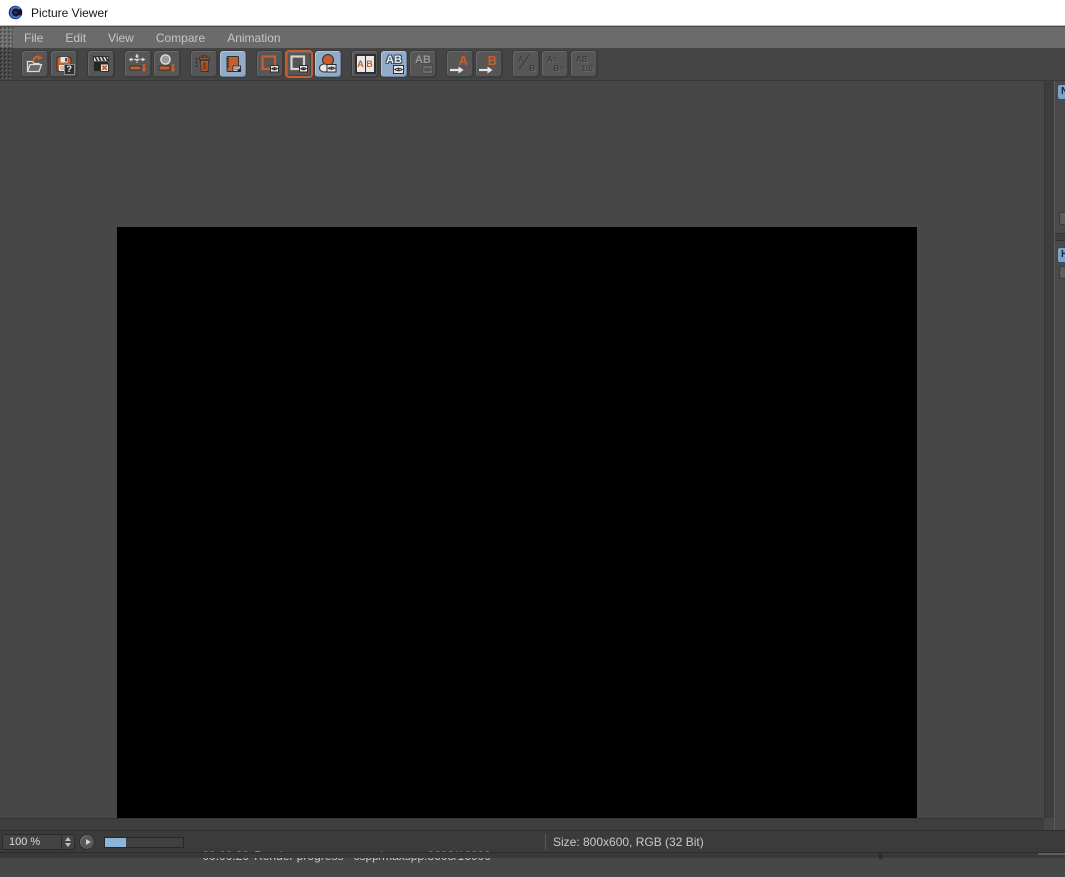  I want to click on zoom-spinner, so click(67, 842).